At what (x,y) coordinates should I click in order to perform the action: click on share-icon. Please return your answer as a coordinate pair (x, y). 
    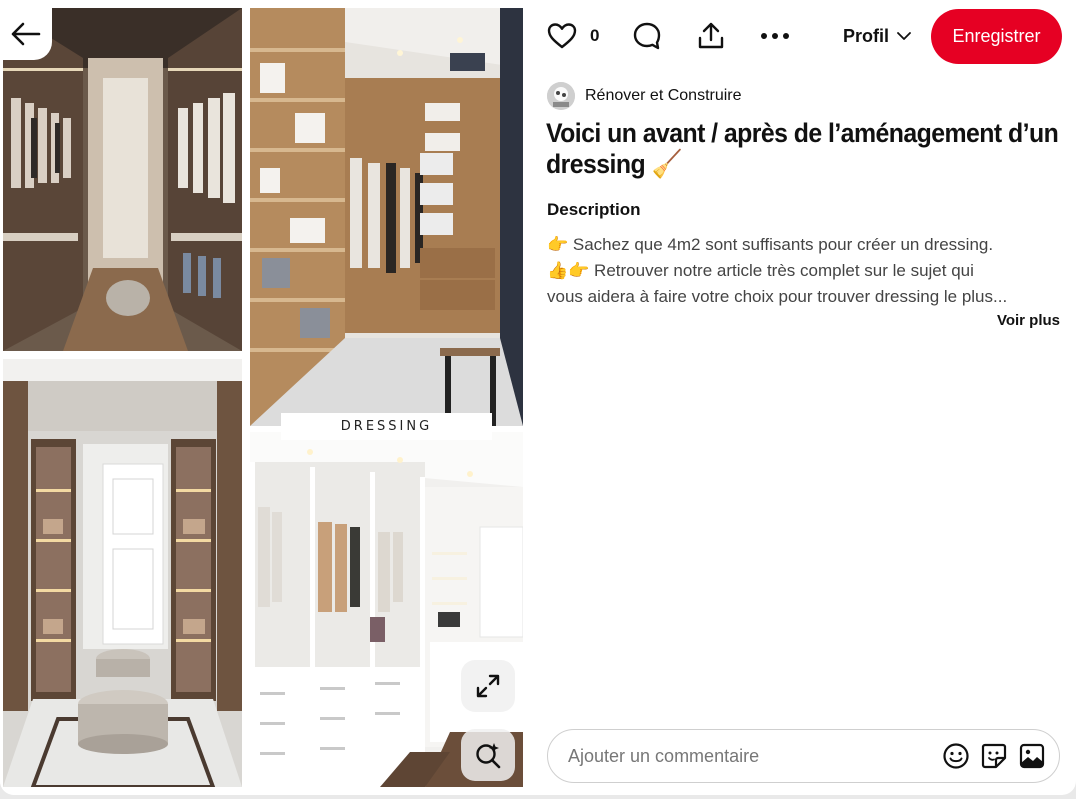
    Looking at the image, I should click on (711, 35).